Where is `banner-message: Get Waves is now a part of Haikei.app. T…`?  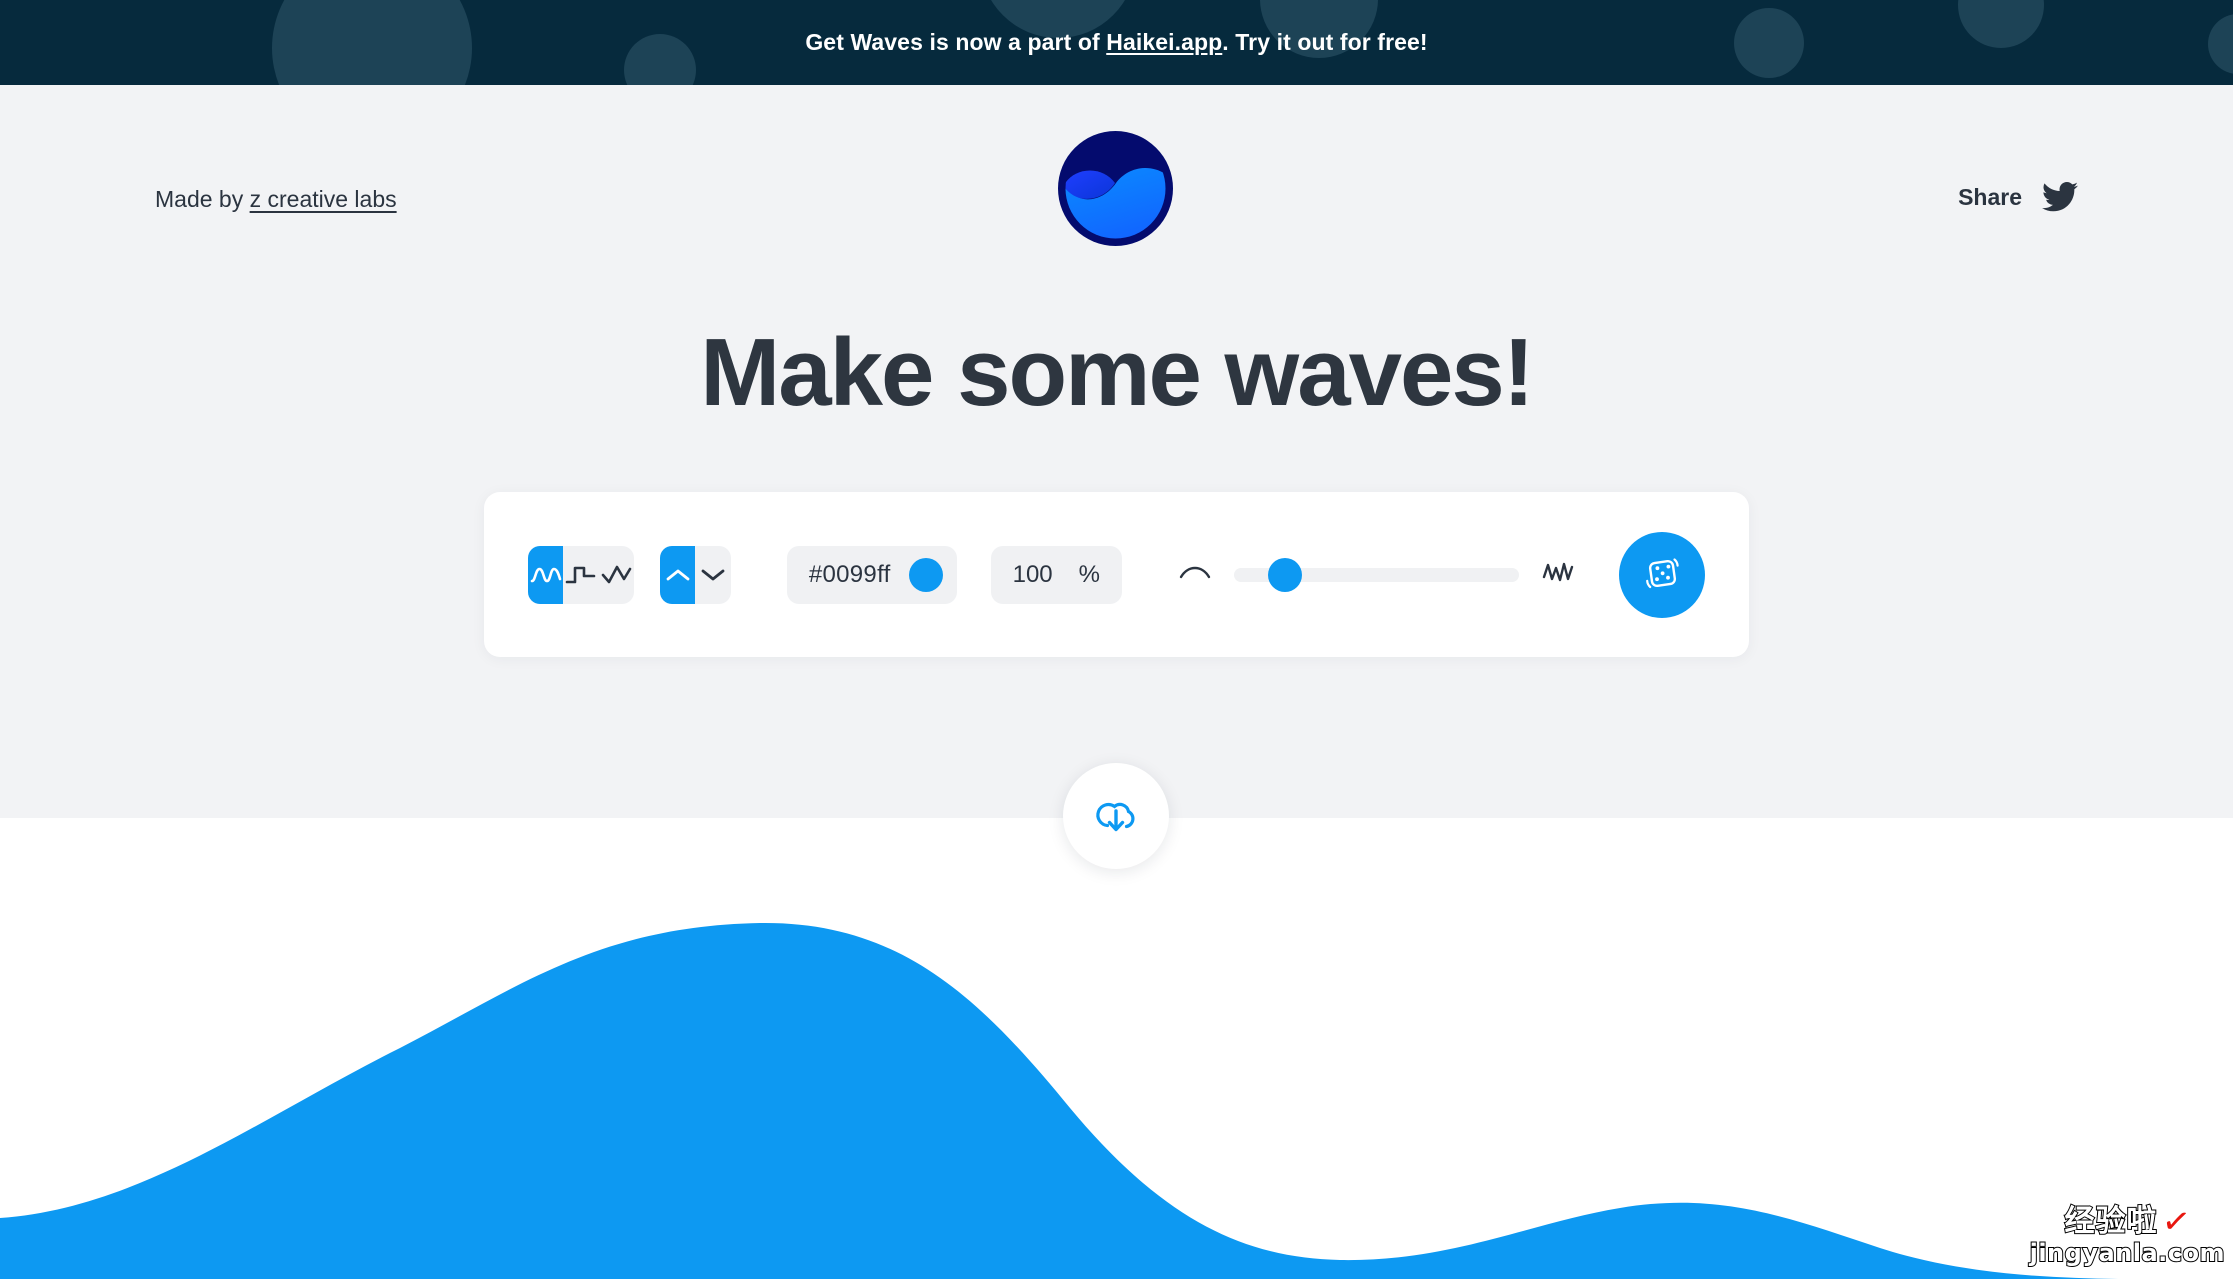 banner-message: Get Waves is now a part of Haikei.app. T… is located at coordinates (1116, 42).